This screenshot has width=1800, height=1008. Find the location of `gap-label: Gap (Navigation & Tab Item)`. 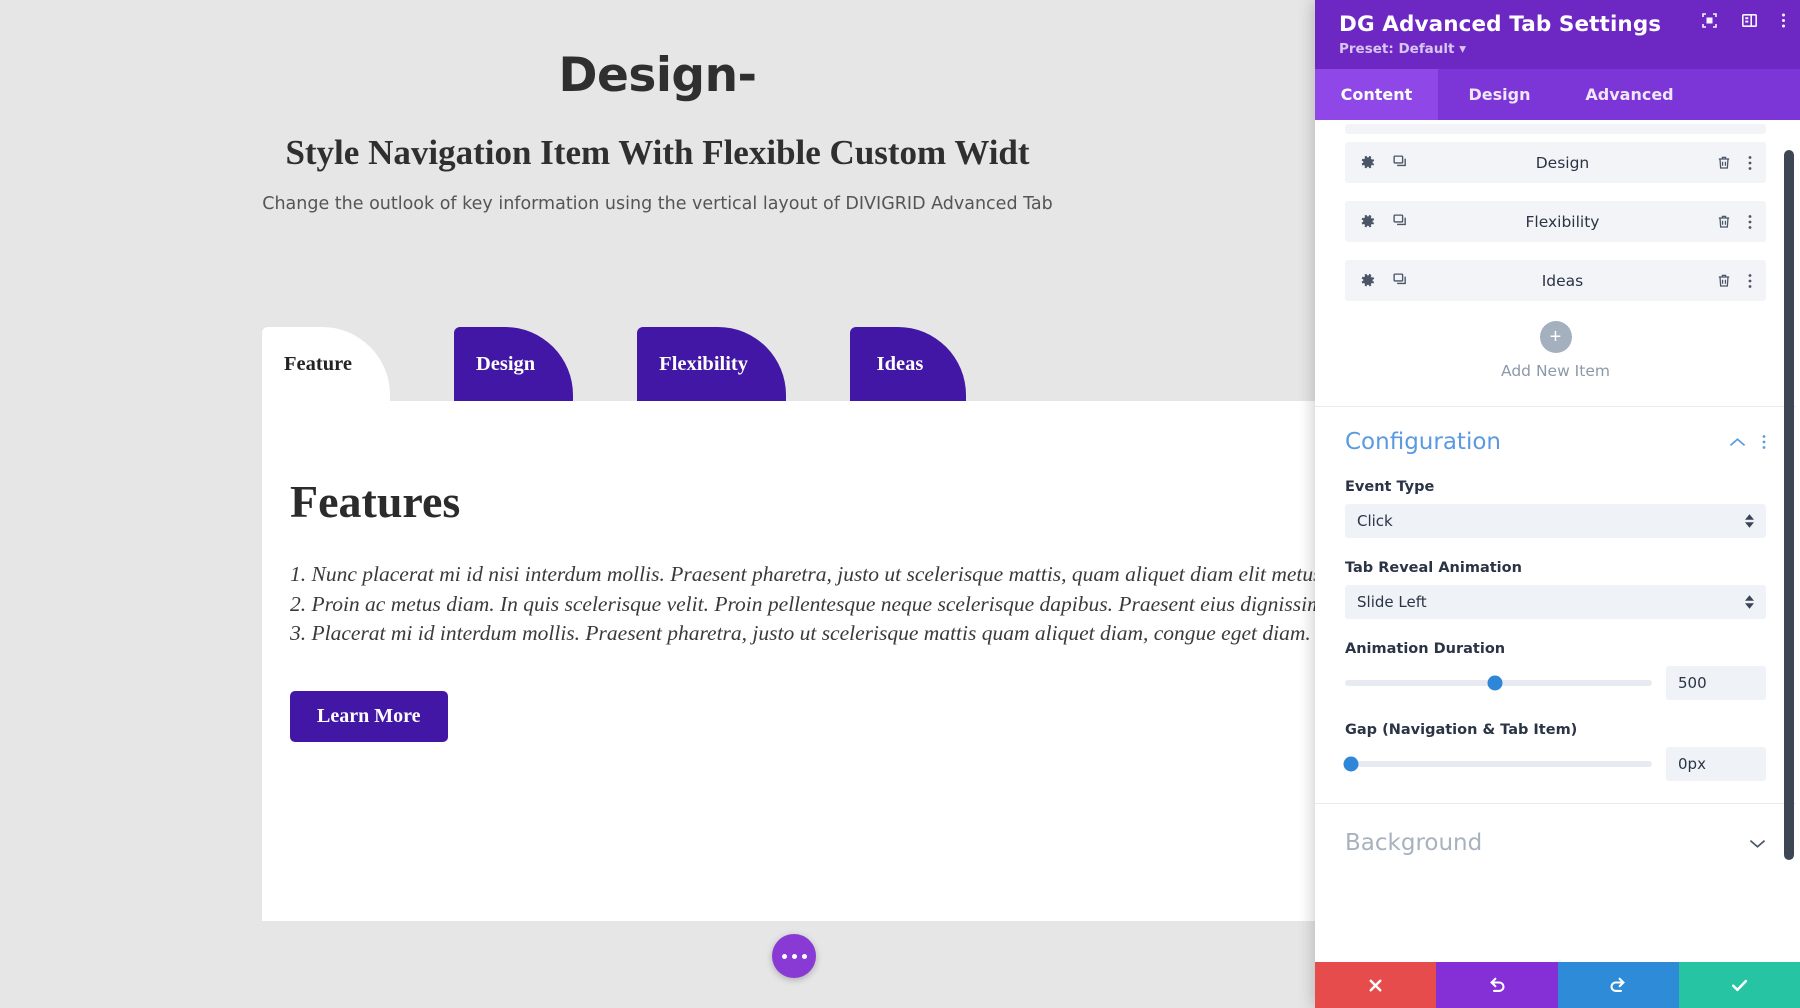

gap-label: Gap (Navigation & Tab Item) is located at coordinates (1461, 730).